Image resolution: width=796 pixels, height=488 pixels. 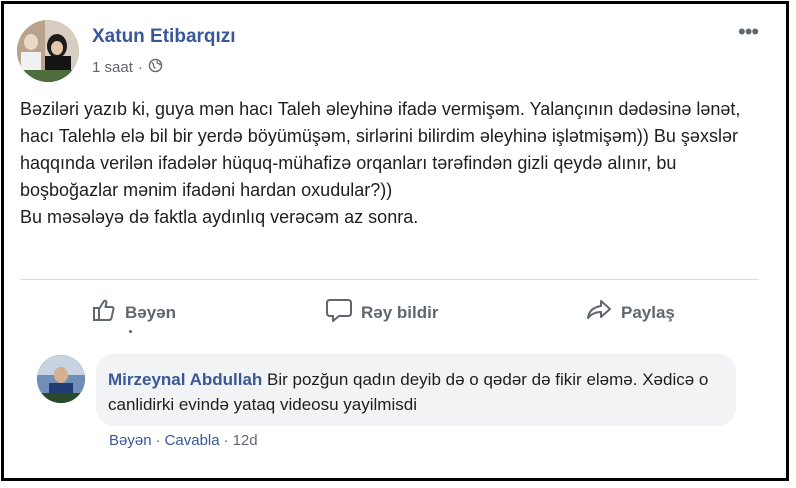 I want to click on comment-label: Rəy bildir, so click(x=400, y=312).